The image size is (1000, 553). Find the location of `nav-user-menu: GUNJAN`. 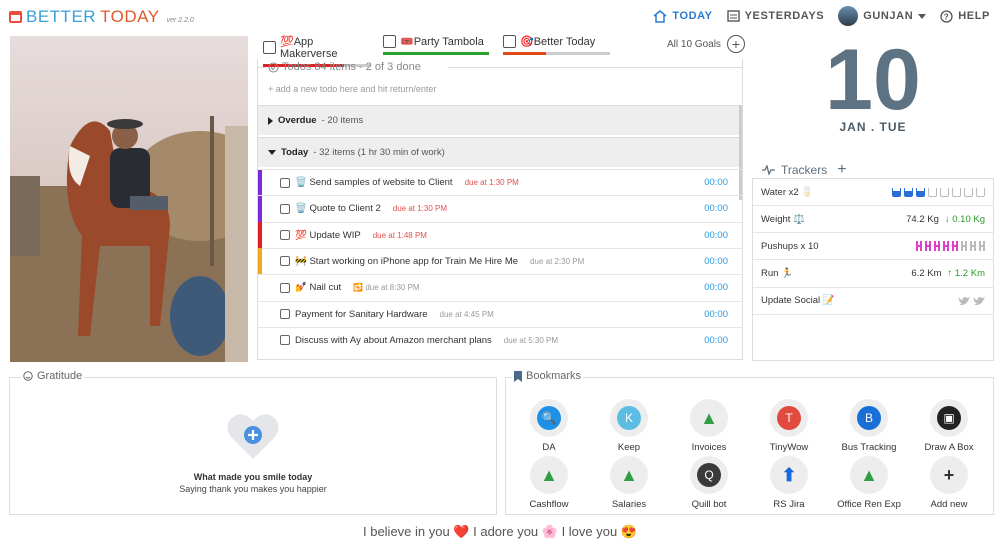

nav-user-menu: GUNJAN is located at coordinates (882, 16).